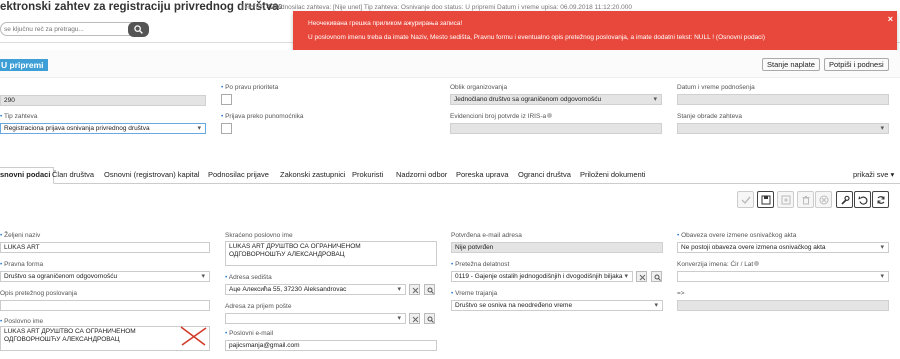 This screenshot has width=900, height=359. Describe the element at coordinates (737, 235) in the screenshot. I see `obaveza-label: • Obaveza overe izmene osnivačkog akta` at that location.